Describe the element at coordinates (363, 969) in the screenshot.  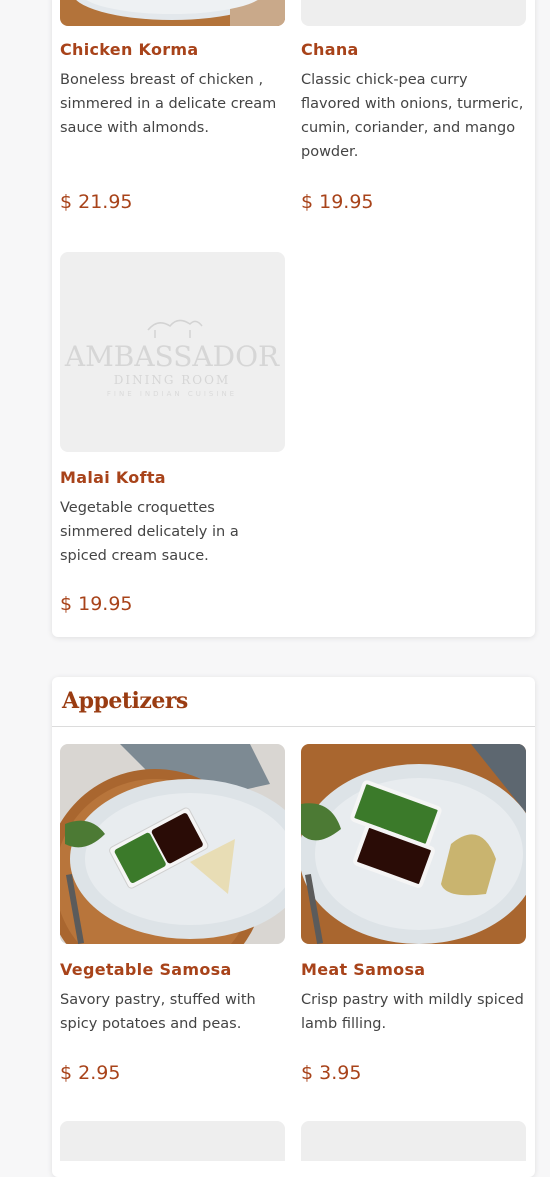
I see `item-name: Meat Samosa` at that location.